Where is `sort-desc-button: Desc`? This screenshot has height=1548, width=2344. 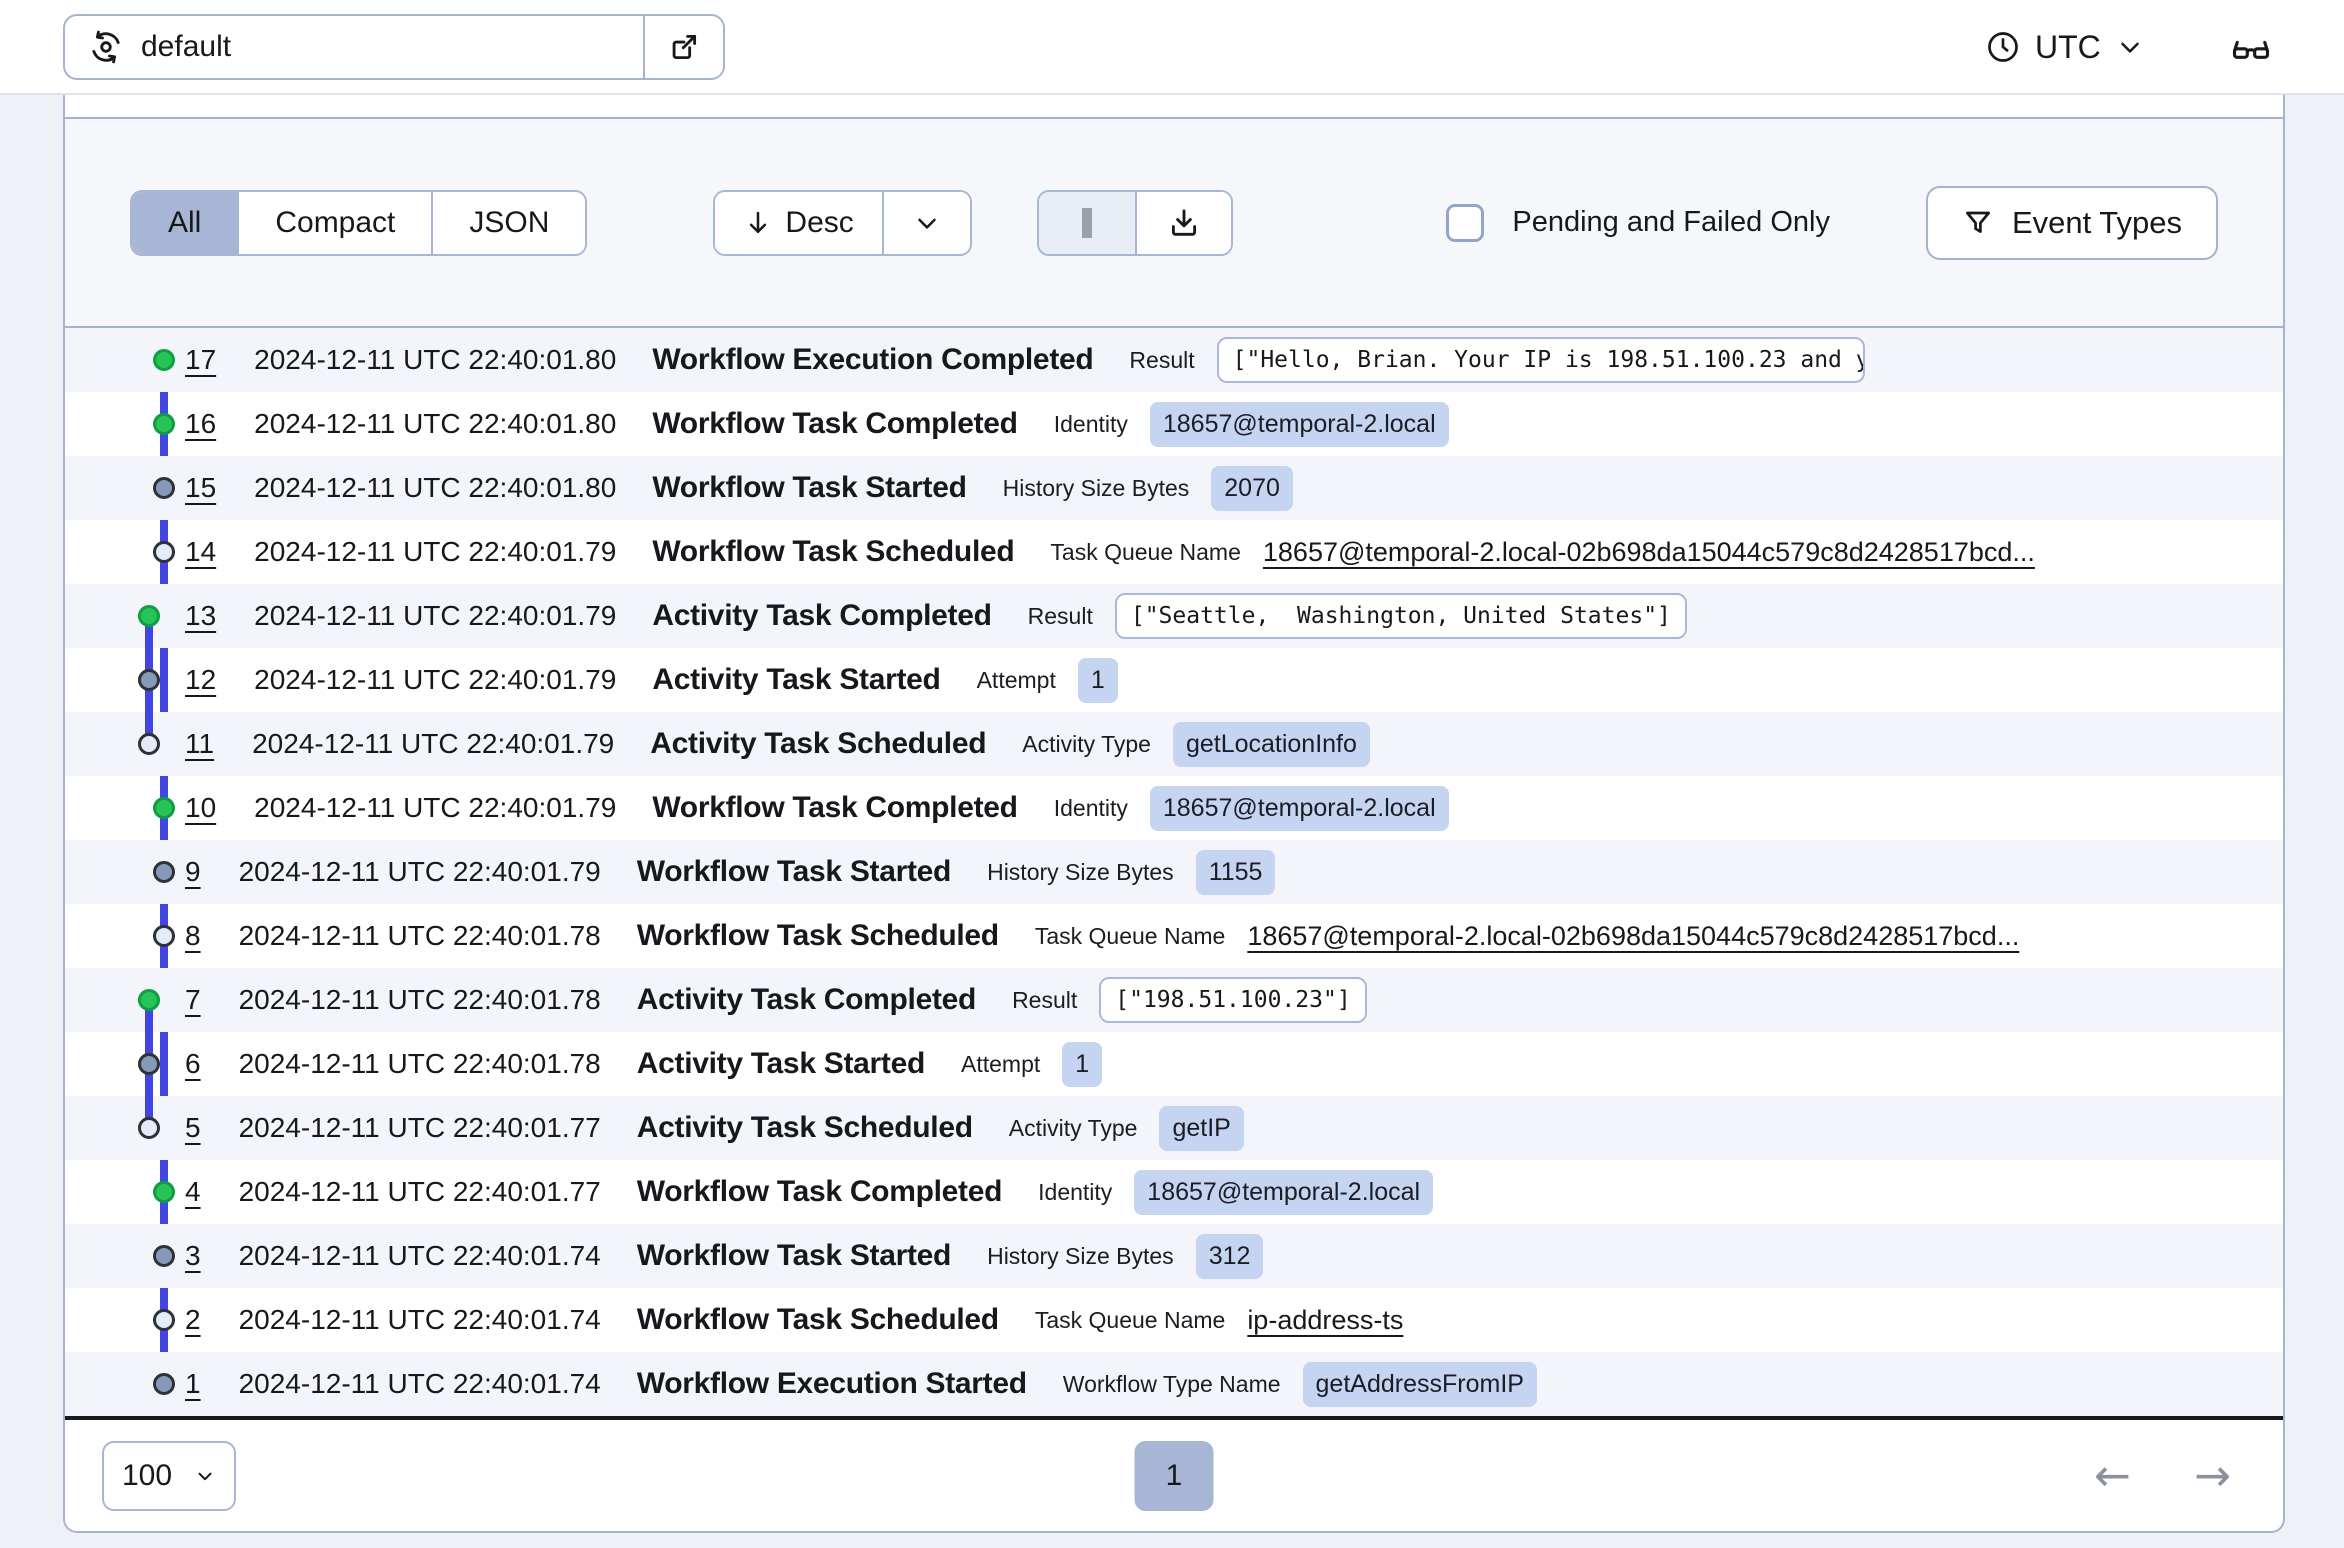
sort-desc-button: Desc is located at coordinates (798, 222).